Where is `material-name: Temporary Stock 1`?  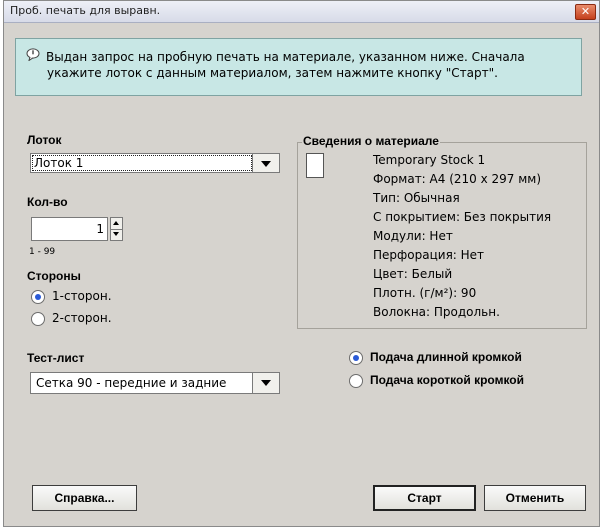 material-name: Temporary Stock 1 is located at coordinates (429, 160).